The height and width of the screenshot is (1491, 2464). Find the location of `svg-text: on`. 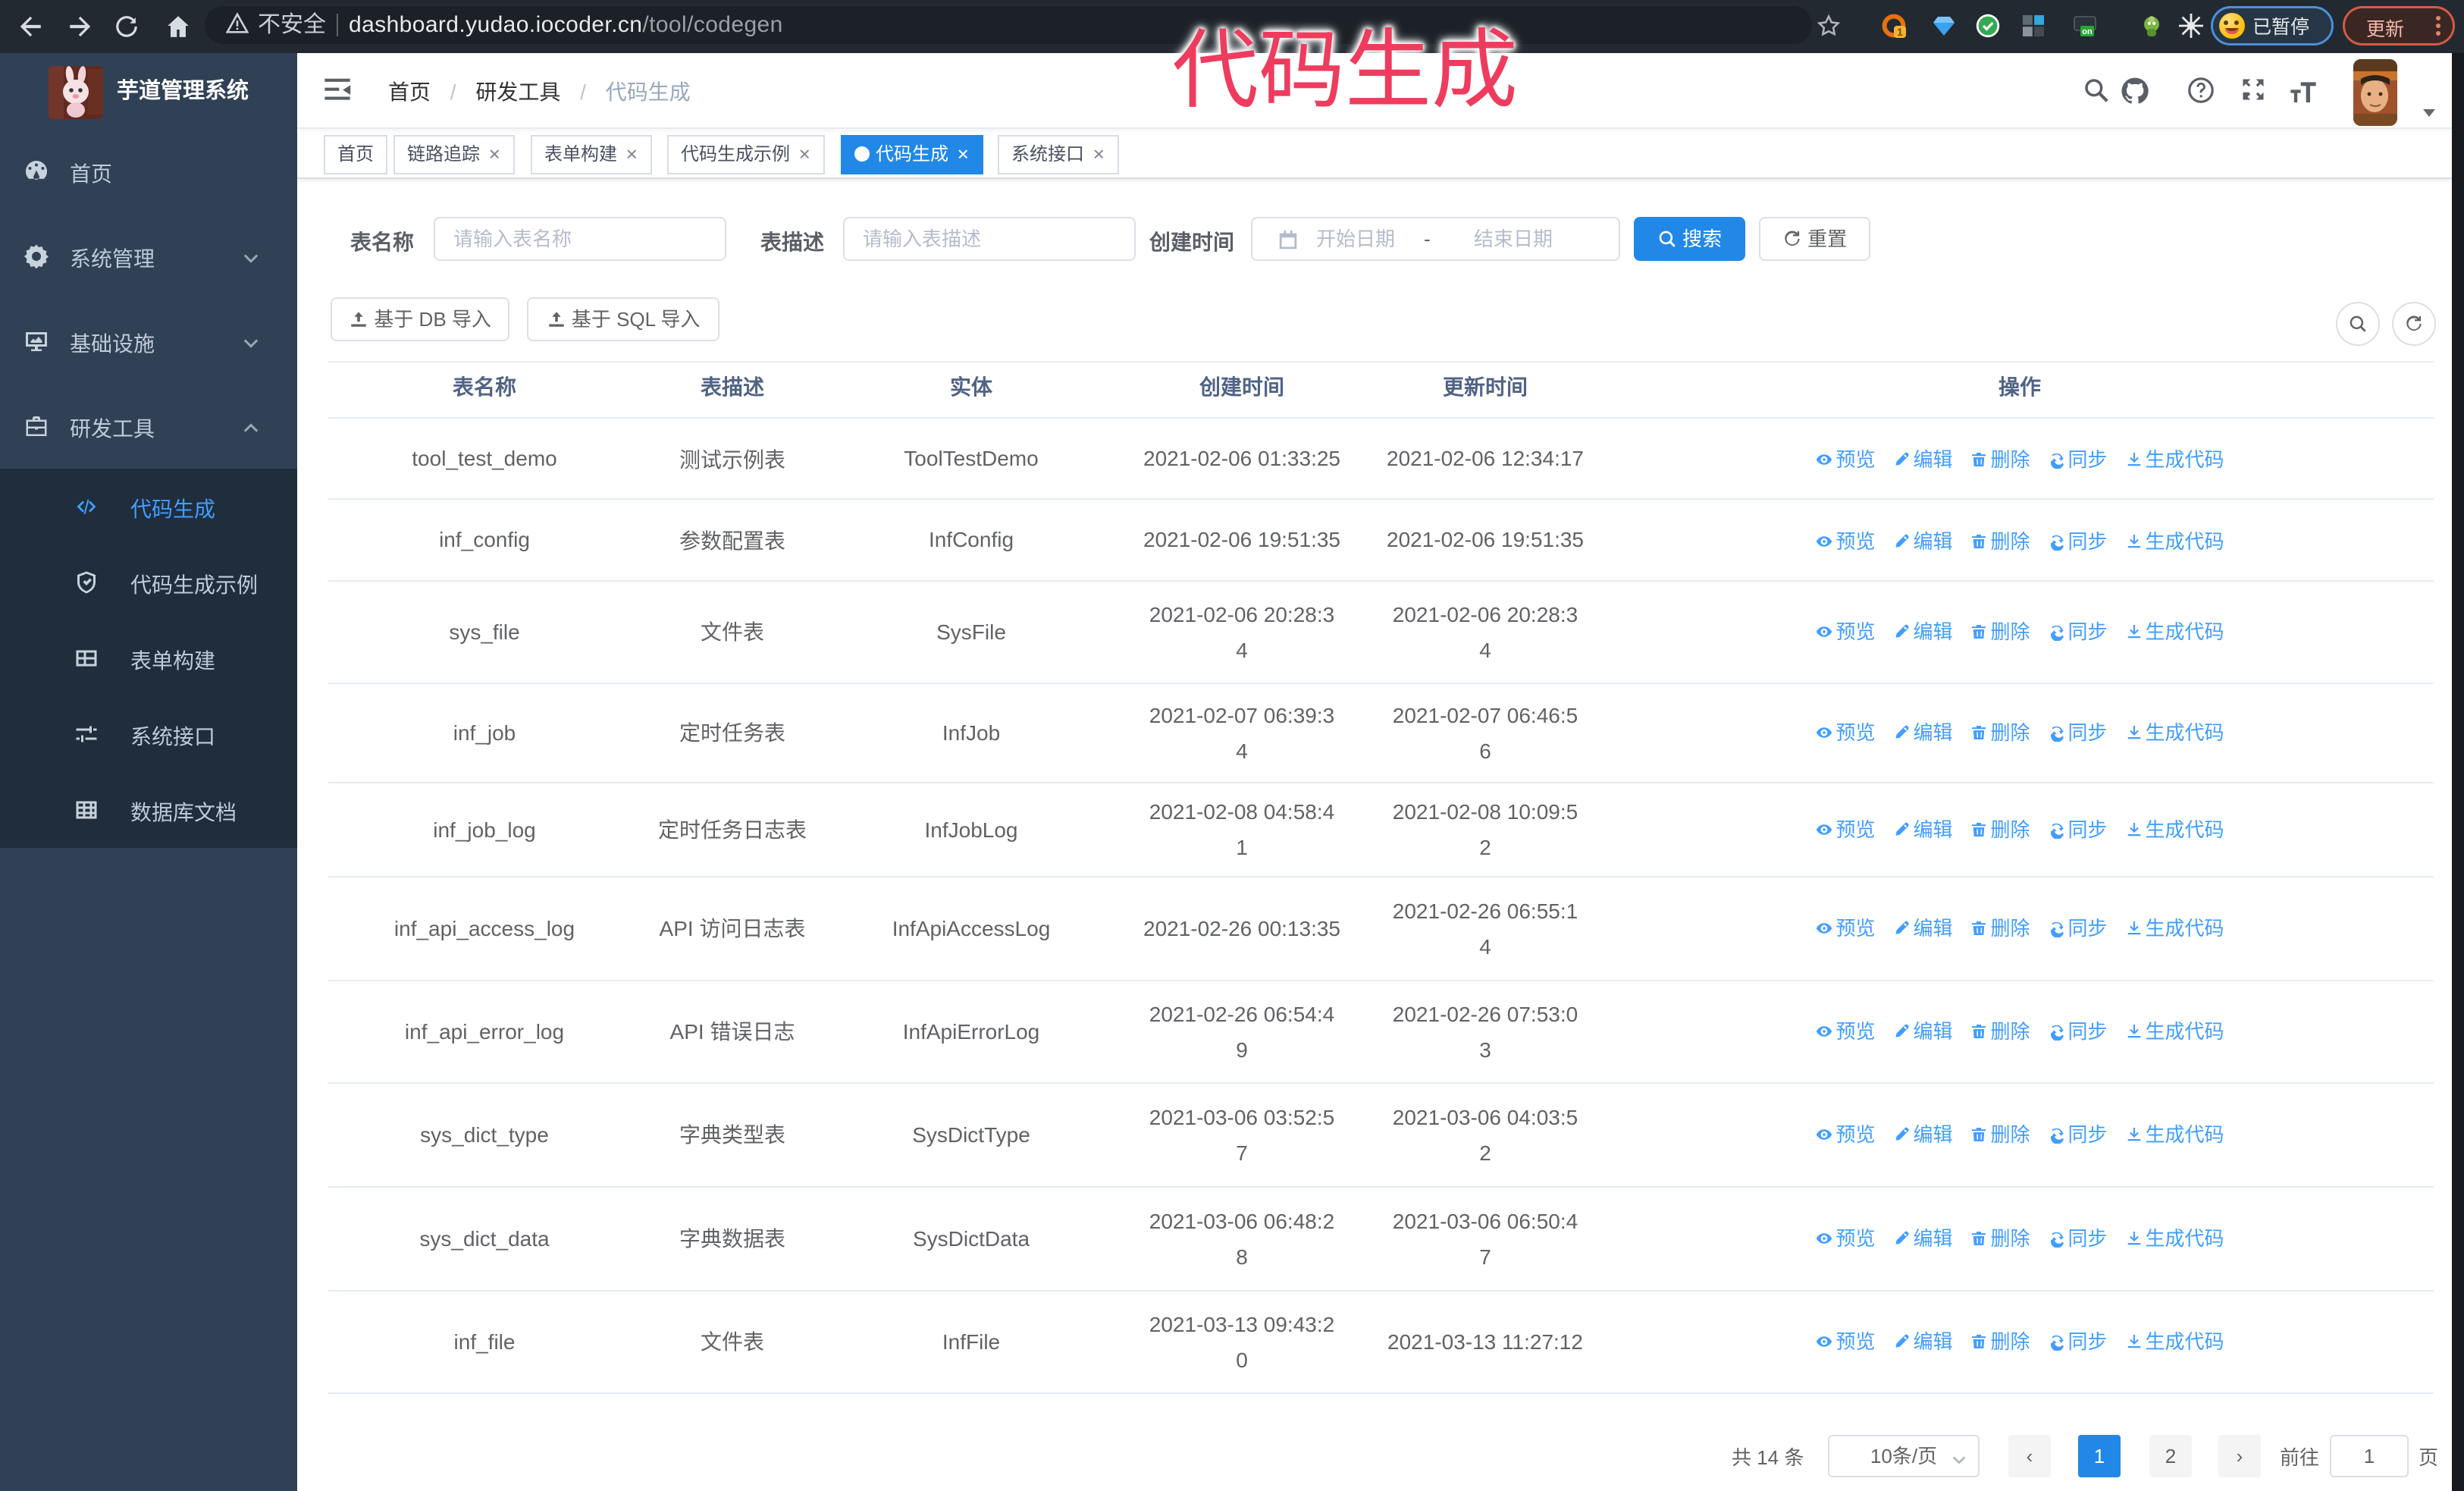

svg-text: on is located at coordinates (2087, 31).